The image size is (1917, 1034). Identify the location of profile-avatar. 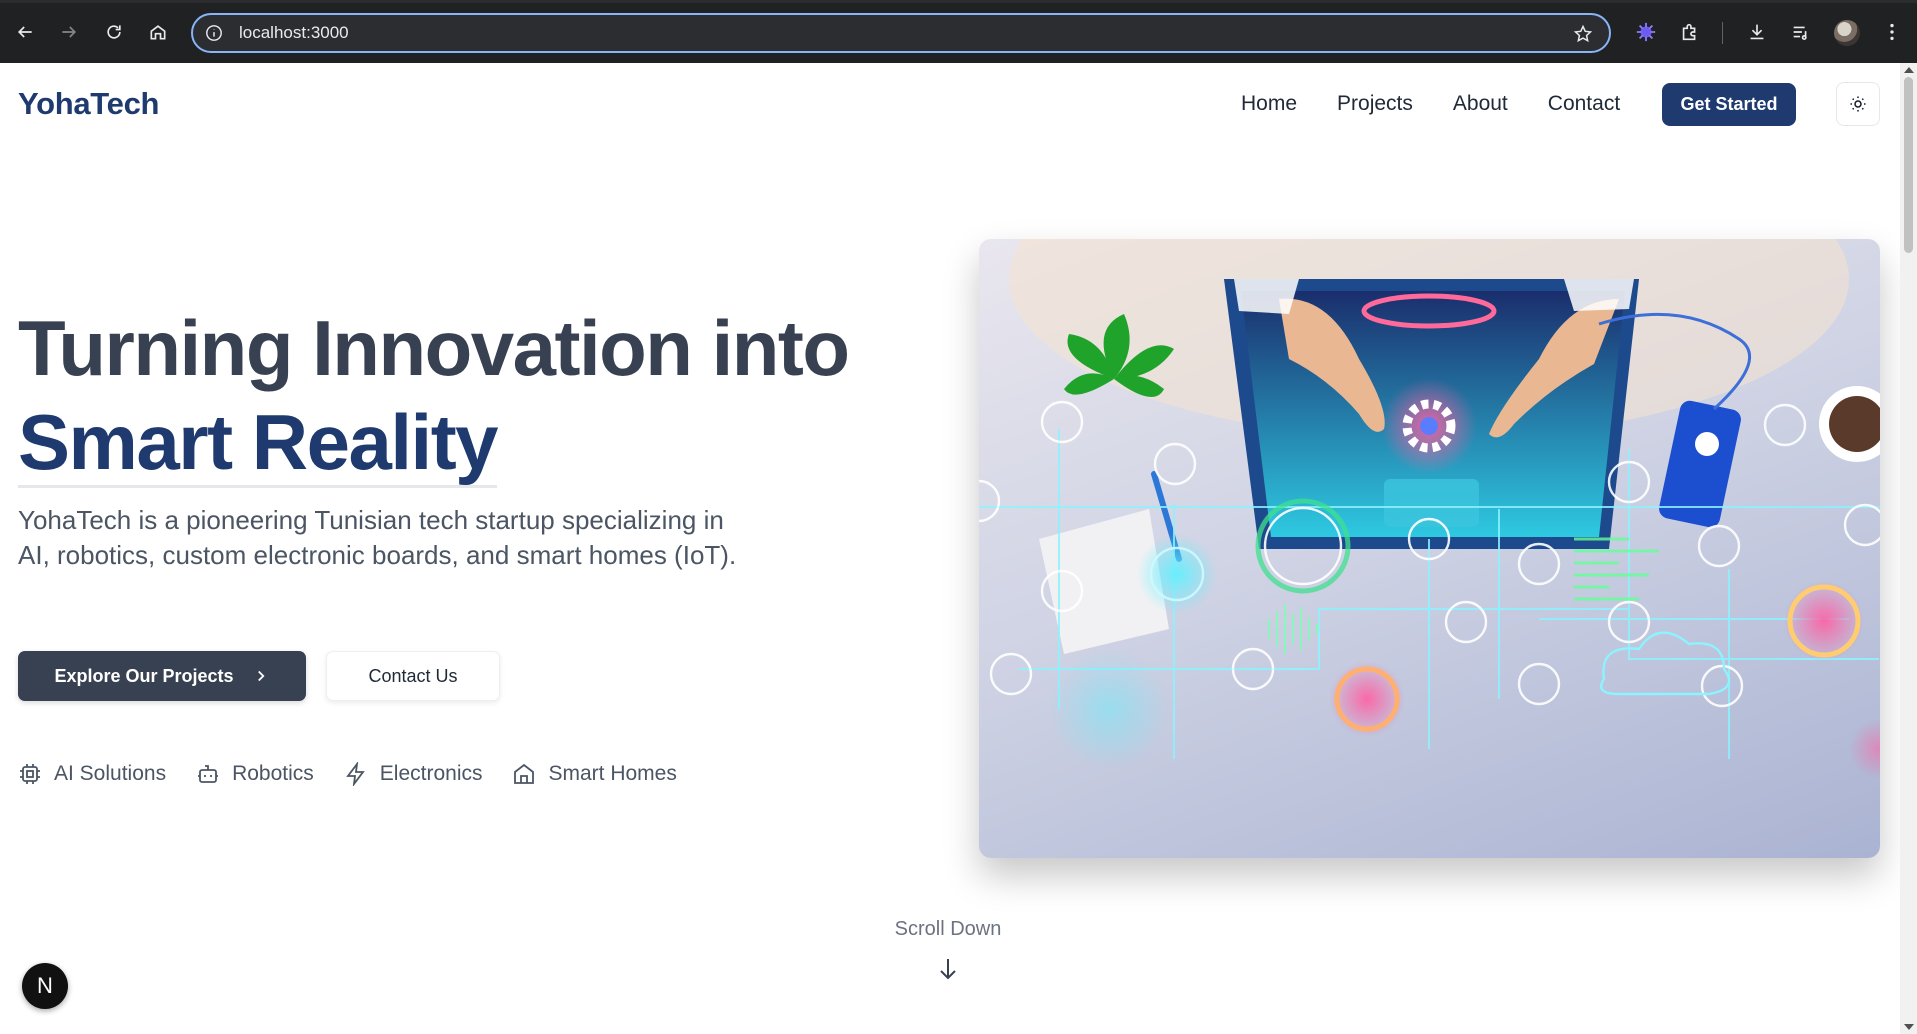
(1847, 33).